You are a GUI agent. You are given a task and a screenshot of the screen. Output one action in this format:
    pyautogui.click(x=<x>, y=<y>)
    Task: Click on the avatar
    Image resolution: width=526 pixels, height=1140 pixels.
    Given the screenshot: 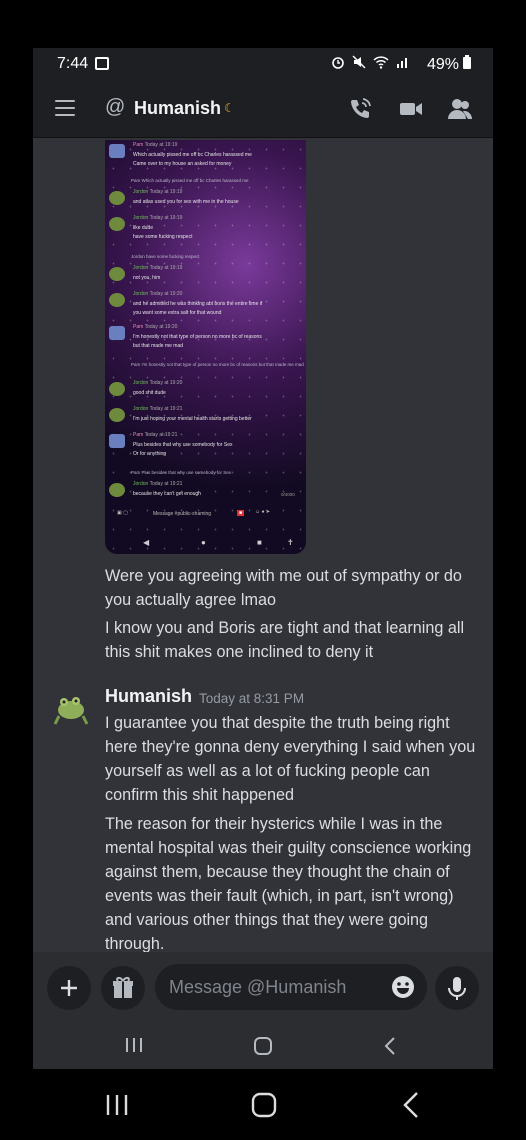 What is the action you would take?
    pyautogui.click(x=71, y=710)
    